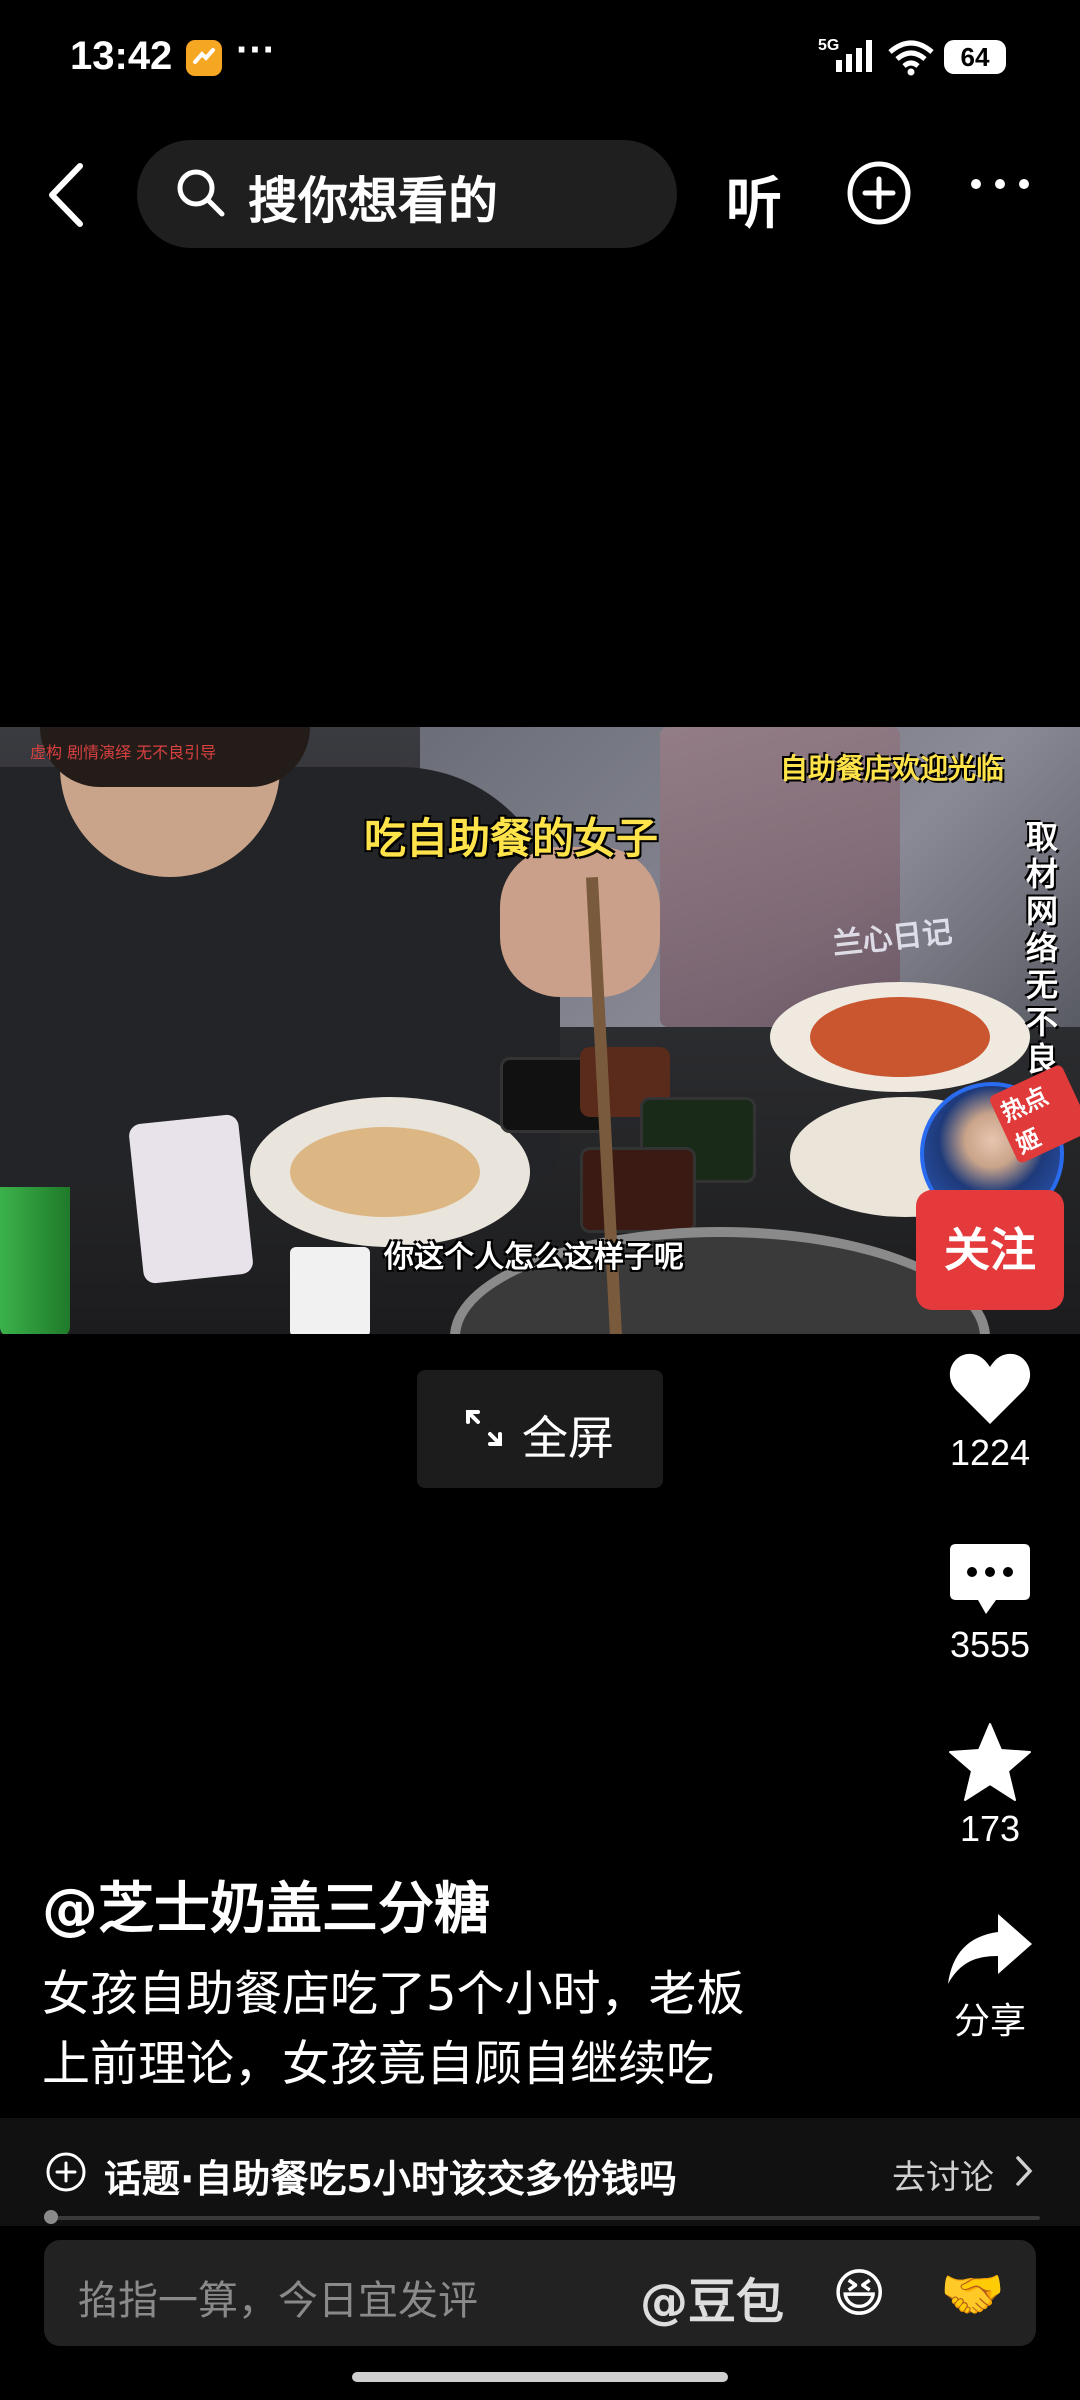 The width and height of the screenshot is (1080, 2400). What do you see at coordinates (580, 922) in the screenshot?
I see `video-scene-hand` at bounding box center [580, 922].